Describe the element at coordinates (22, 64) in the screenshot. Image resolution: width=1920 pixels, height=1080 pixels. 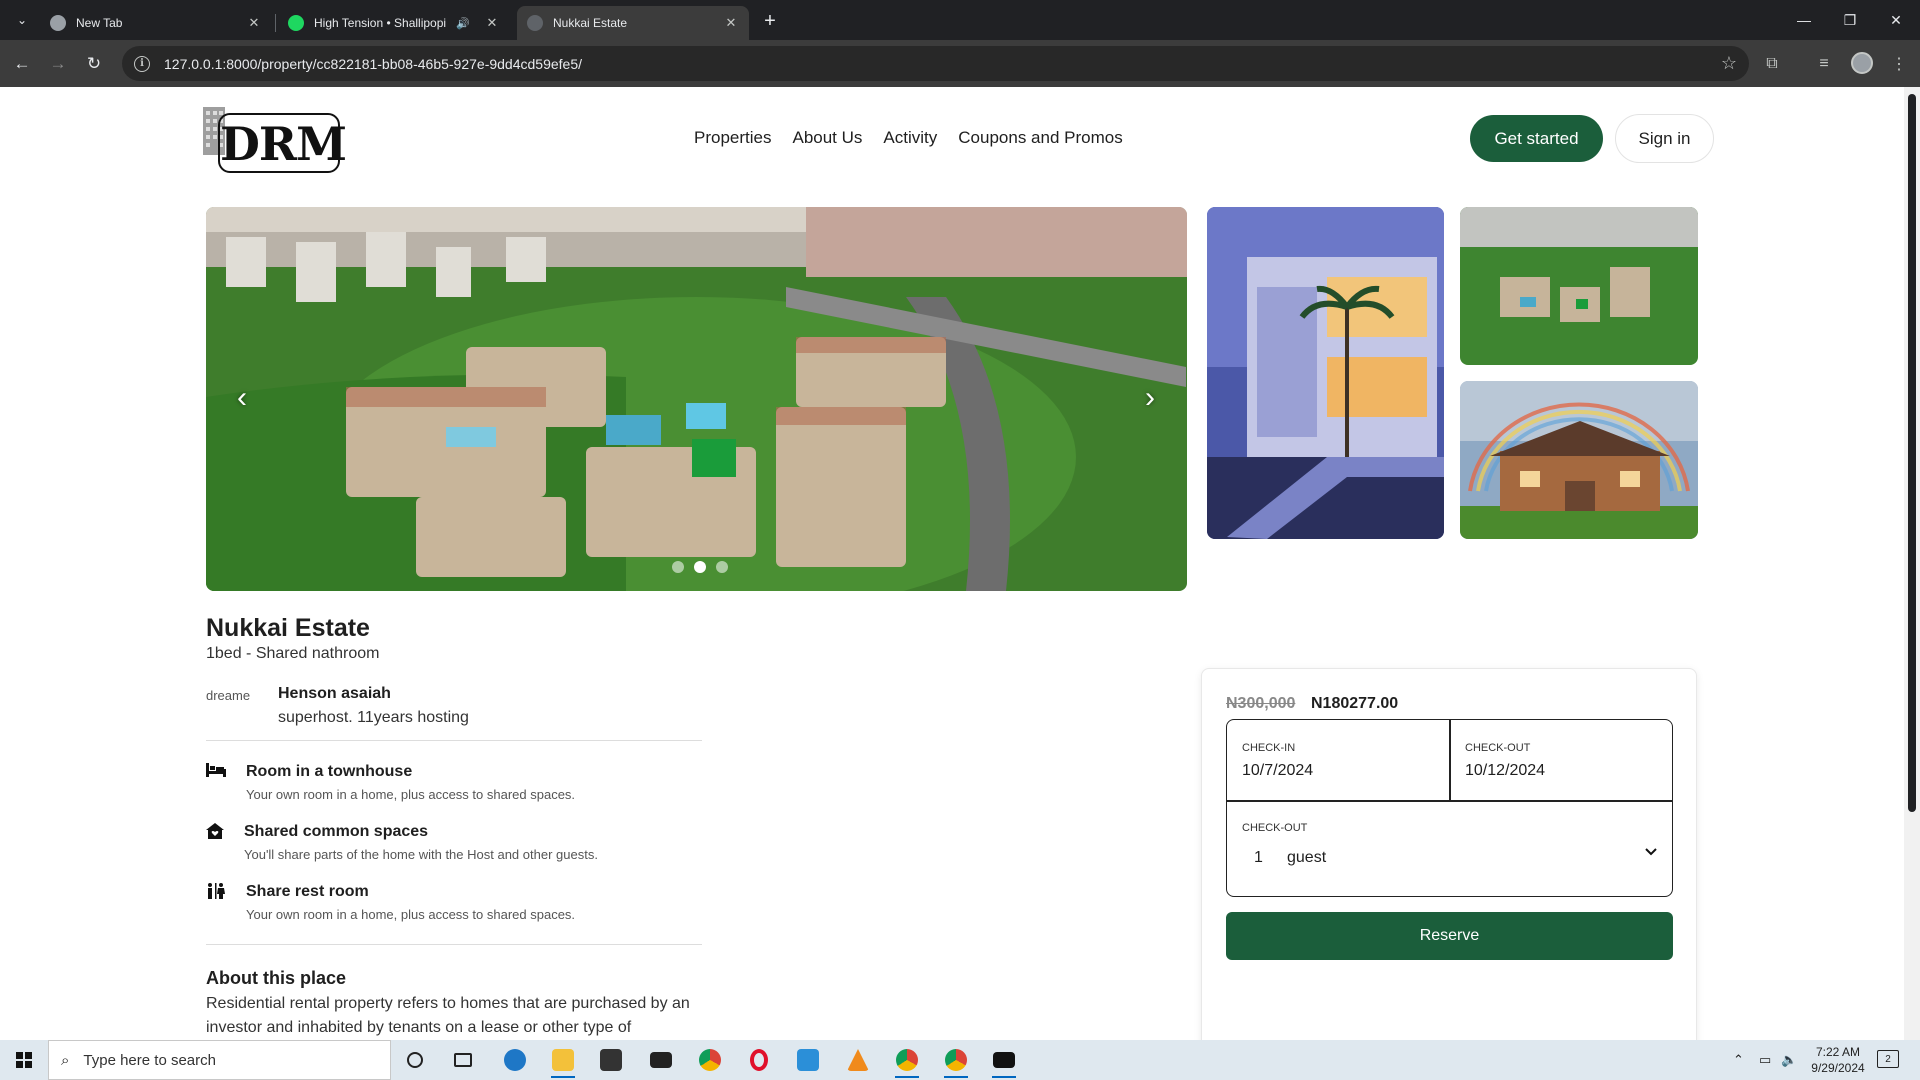
I see `back-arrow-icon: ←` at that location.